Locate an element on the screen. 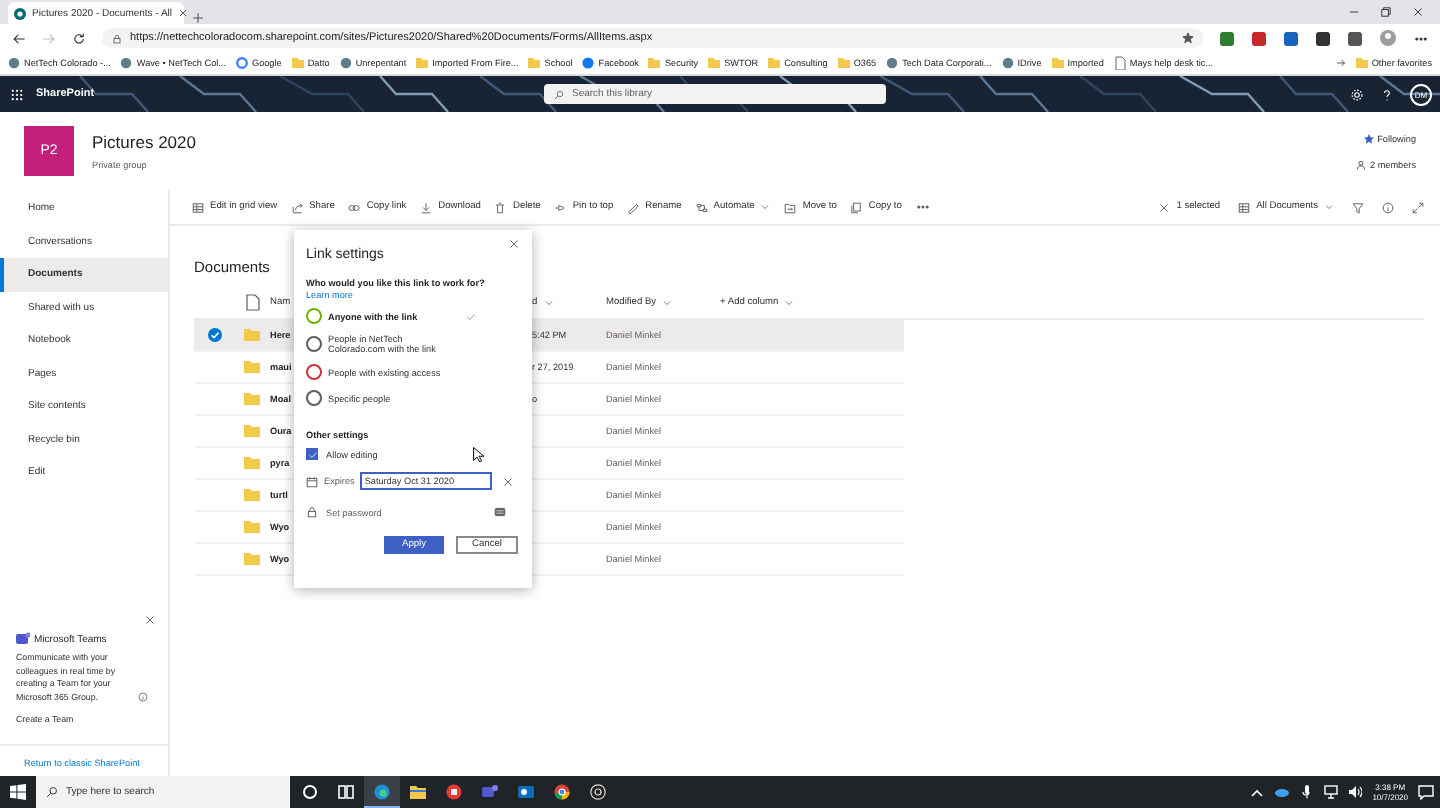 Image resolution: width=1440 pixels, height=808 pixels. recorder-icon is located at coordinates (598, 791).